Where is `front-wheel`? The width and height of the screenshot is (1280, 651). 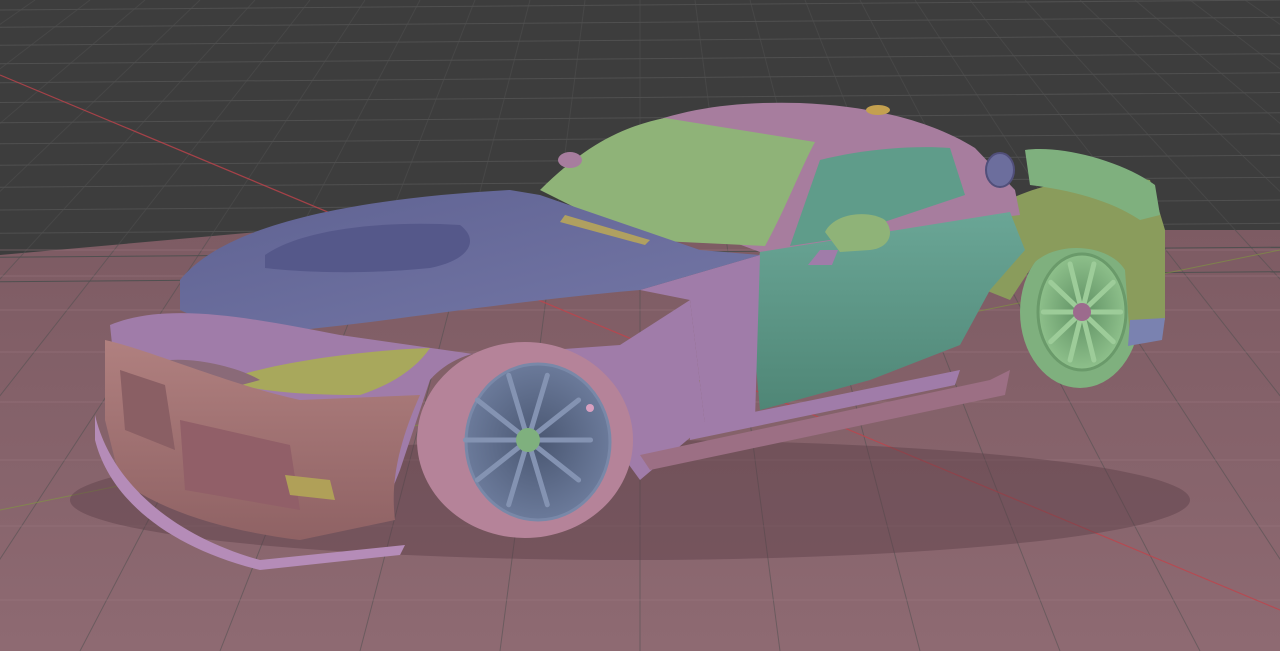 front-wheel is located at coordinates (525, 440).